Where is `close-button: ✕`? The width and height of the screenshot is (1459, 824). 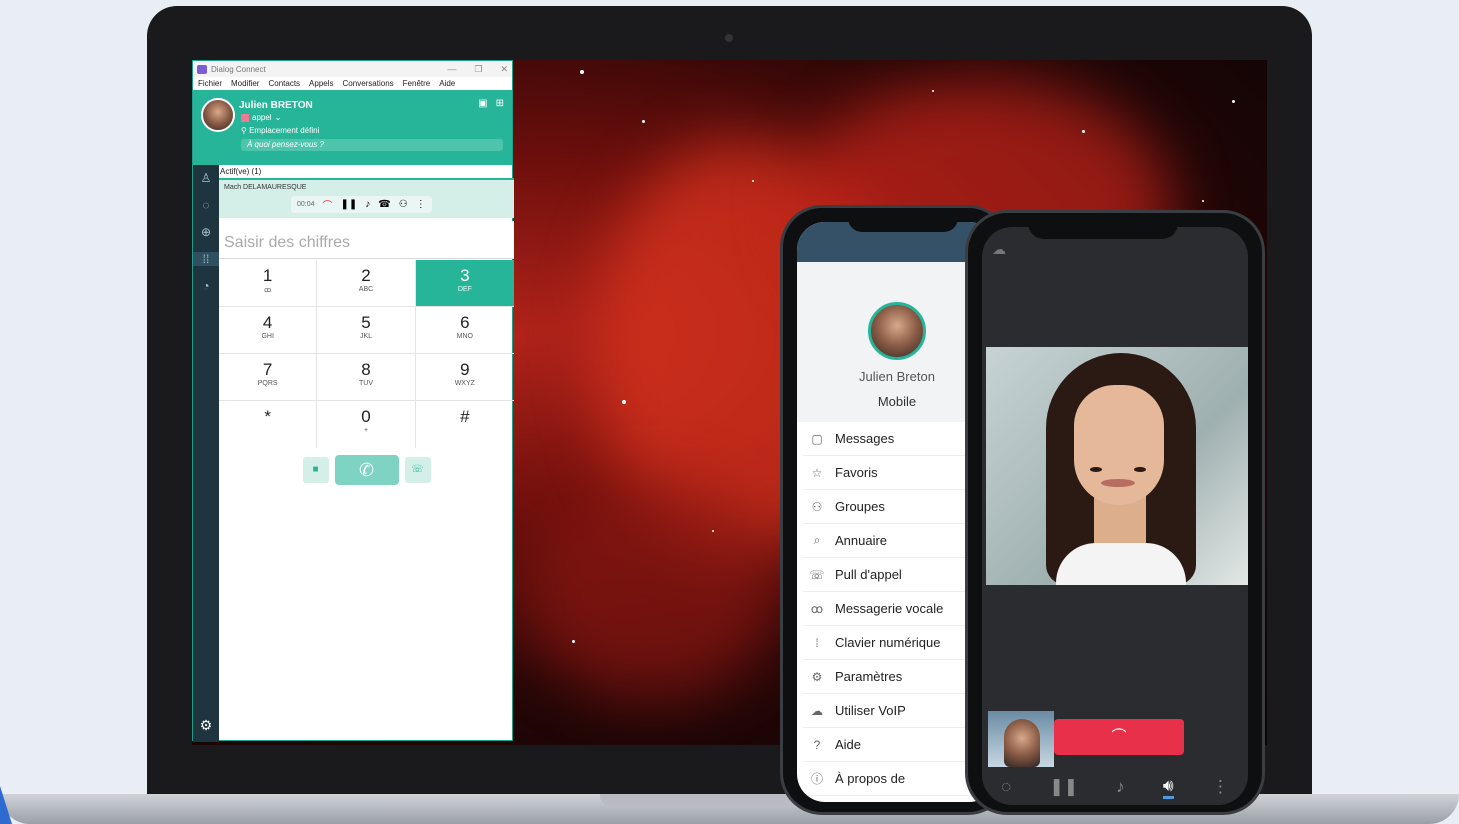 close-button: ✕ is located at coordinates (504, 69).